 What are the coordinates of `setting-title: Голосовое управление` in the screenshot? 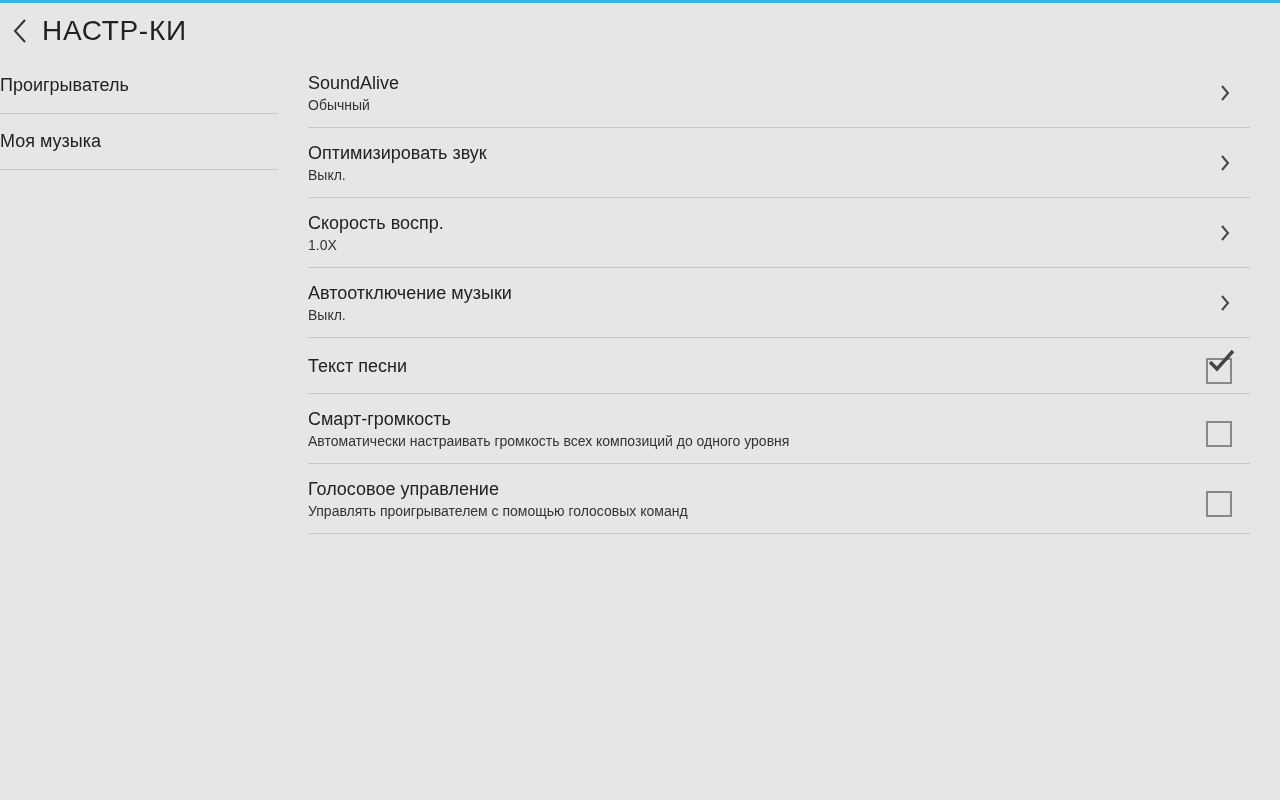 It's located at (404, 489).